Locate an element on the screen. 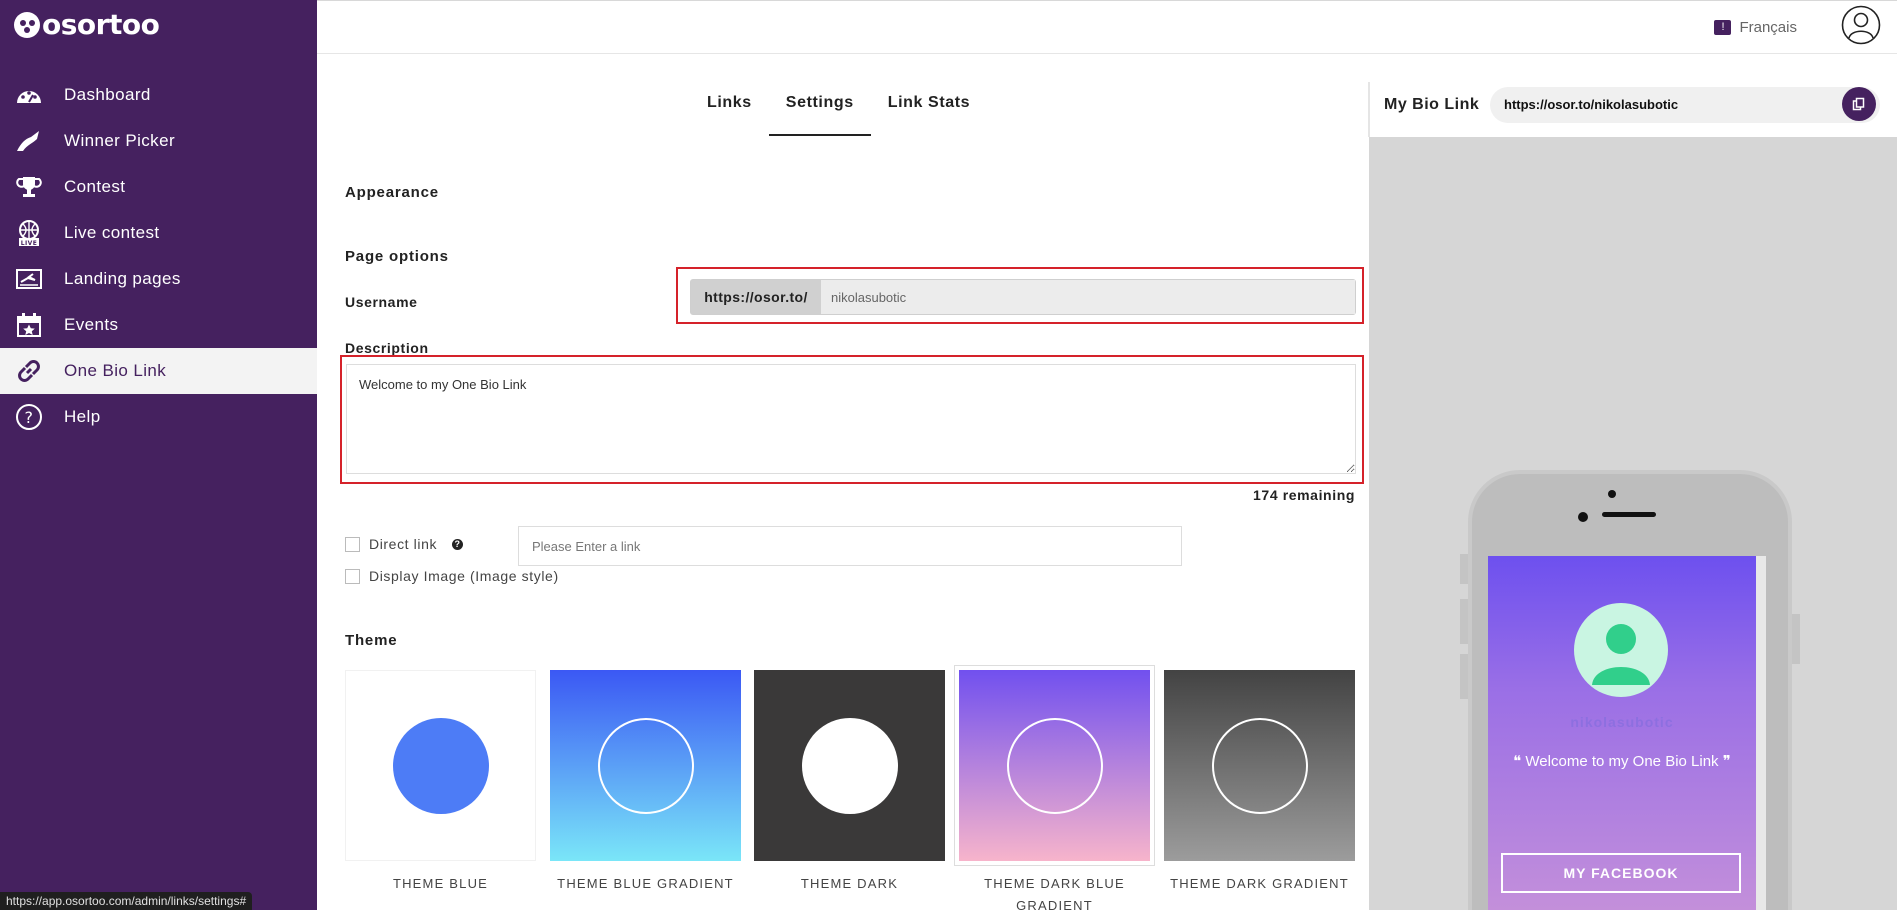 This screenshot has width=1897, height=910. username-prefix: https://osor.to/ is located at coordinates (756, 297).